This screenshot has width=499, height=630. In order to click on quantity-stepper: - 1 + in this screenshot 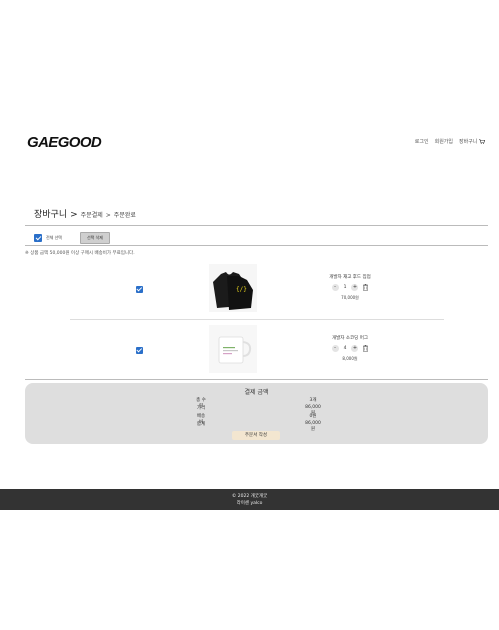, I will do `click(350, 287)`.